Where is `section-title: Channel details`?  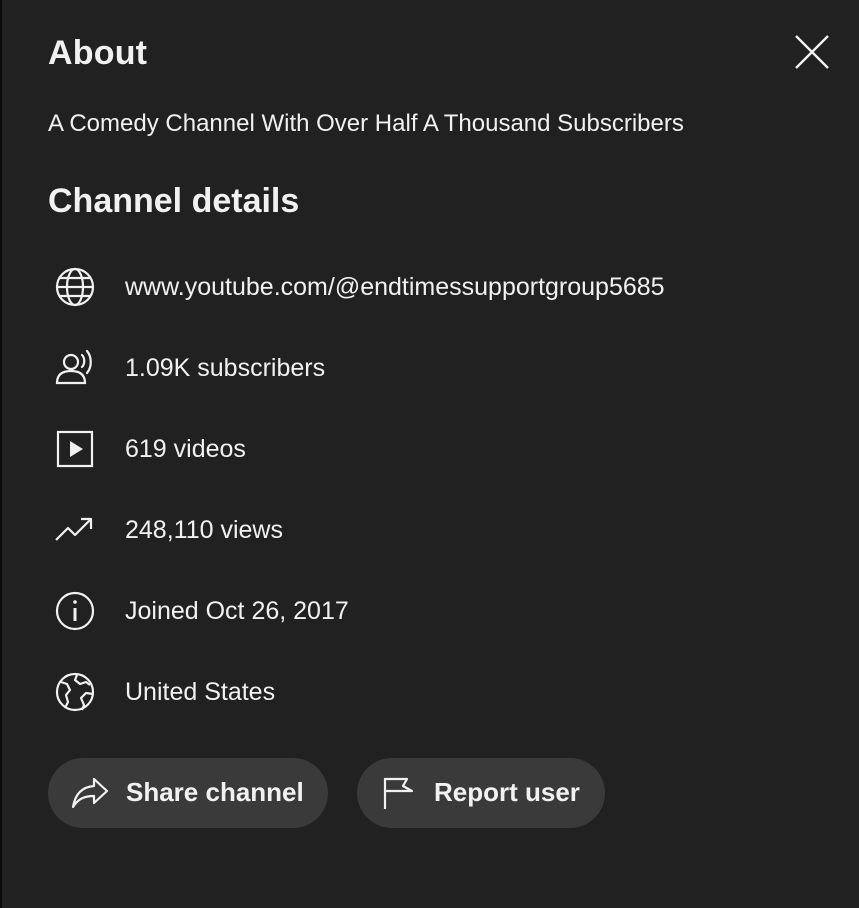
section-title: Channel details is located at coordinates (174, 201).